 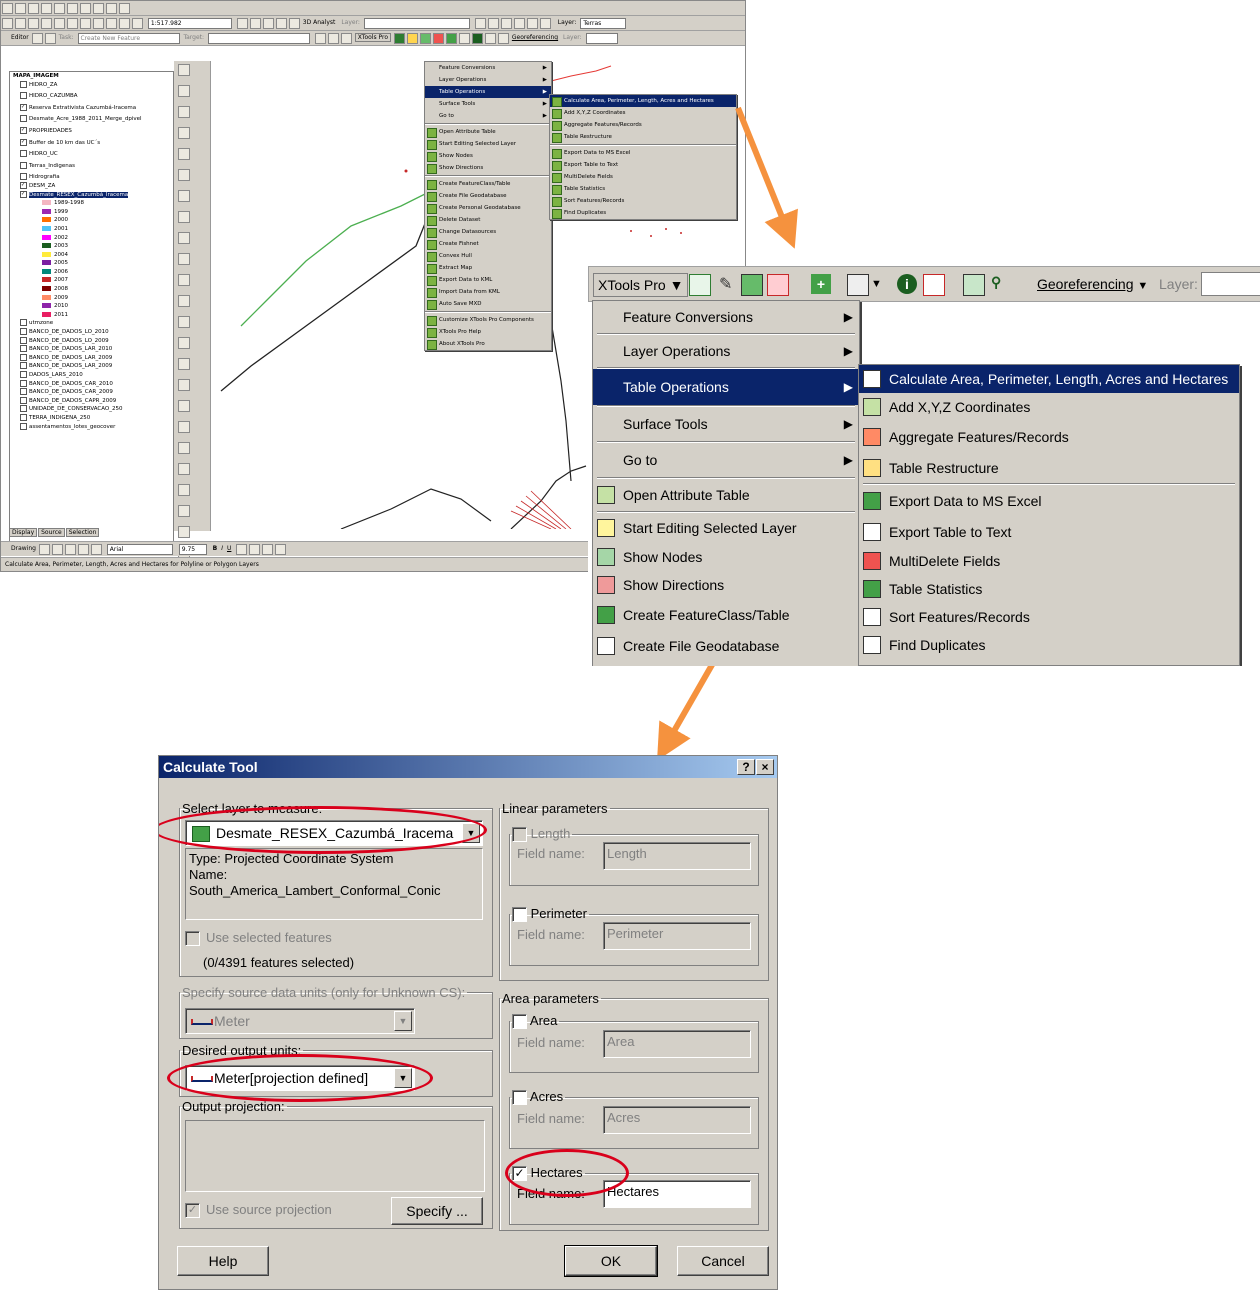 I want to click on menu-item-find-duplicates: Find Duplicates, so click(x=1049, y=645).